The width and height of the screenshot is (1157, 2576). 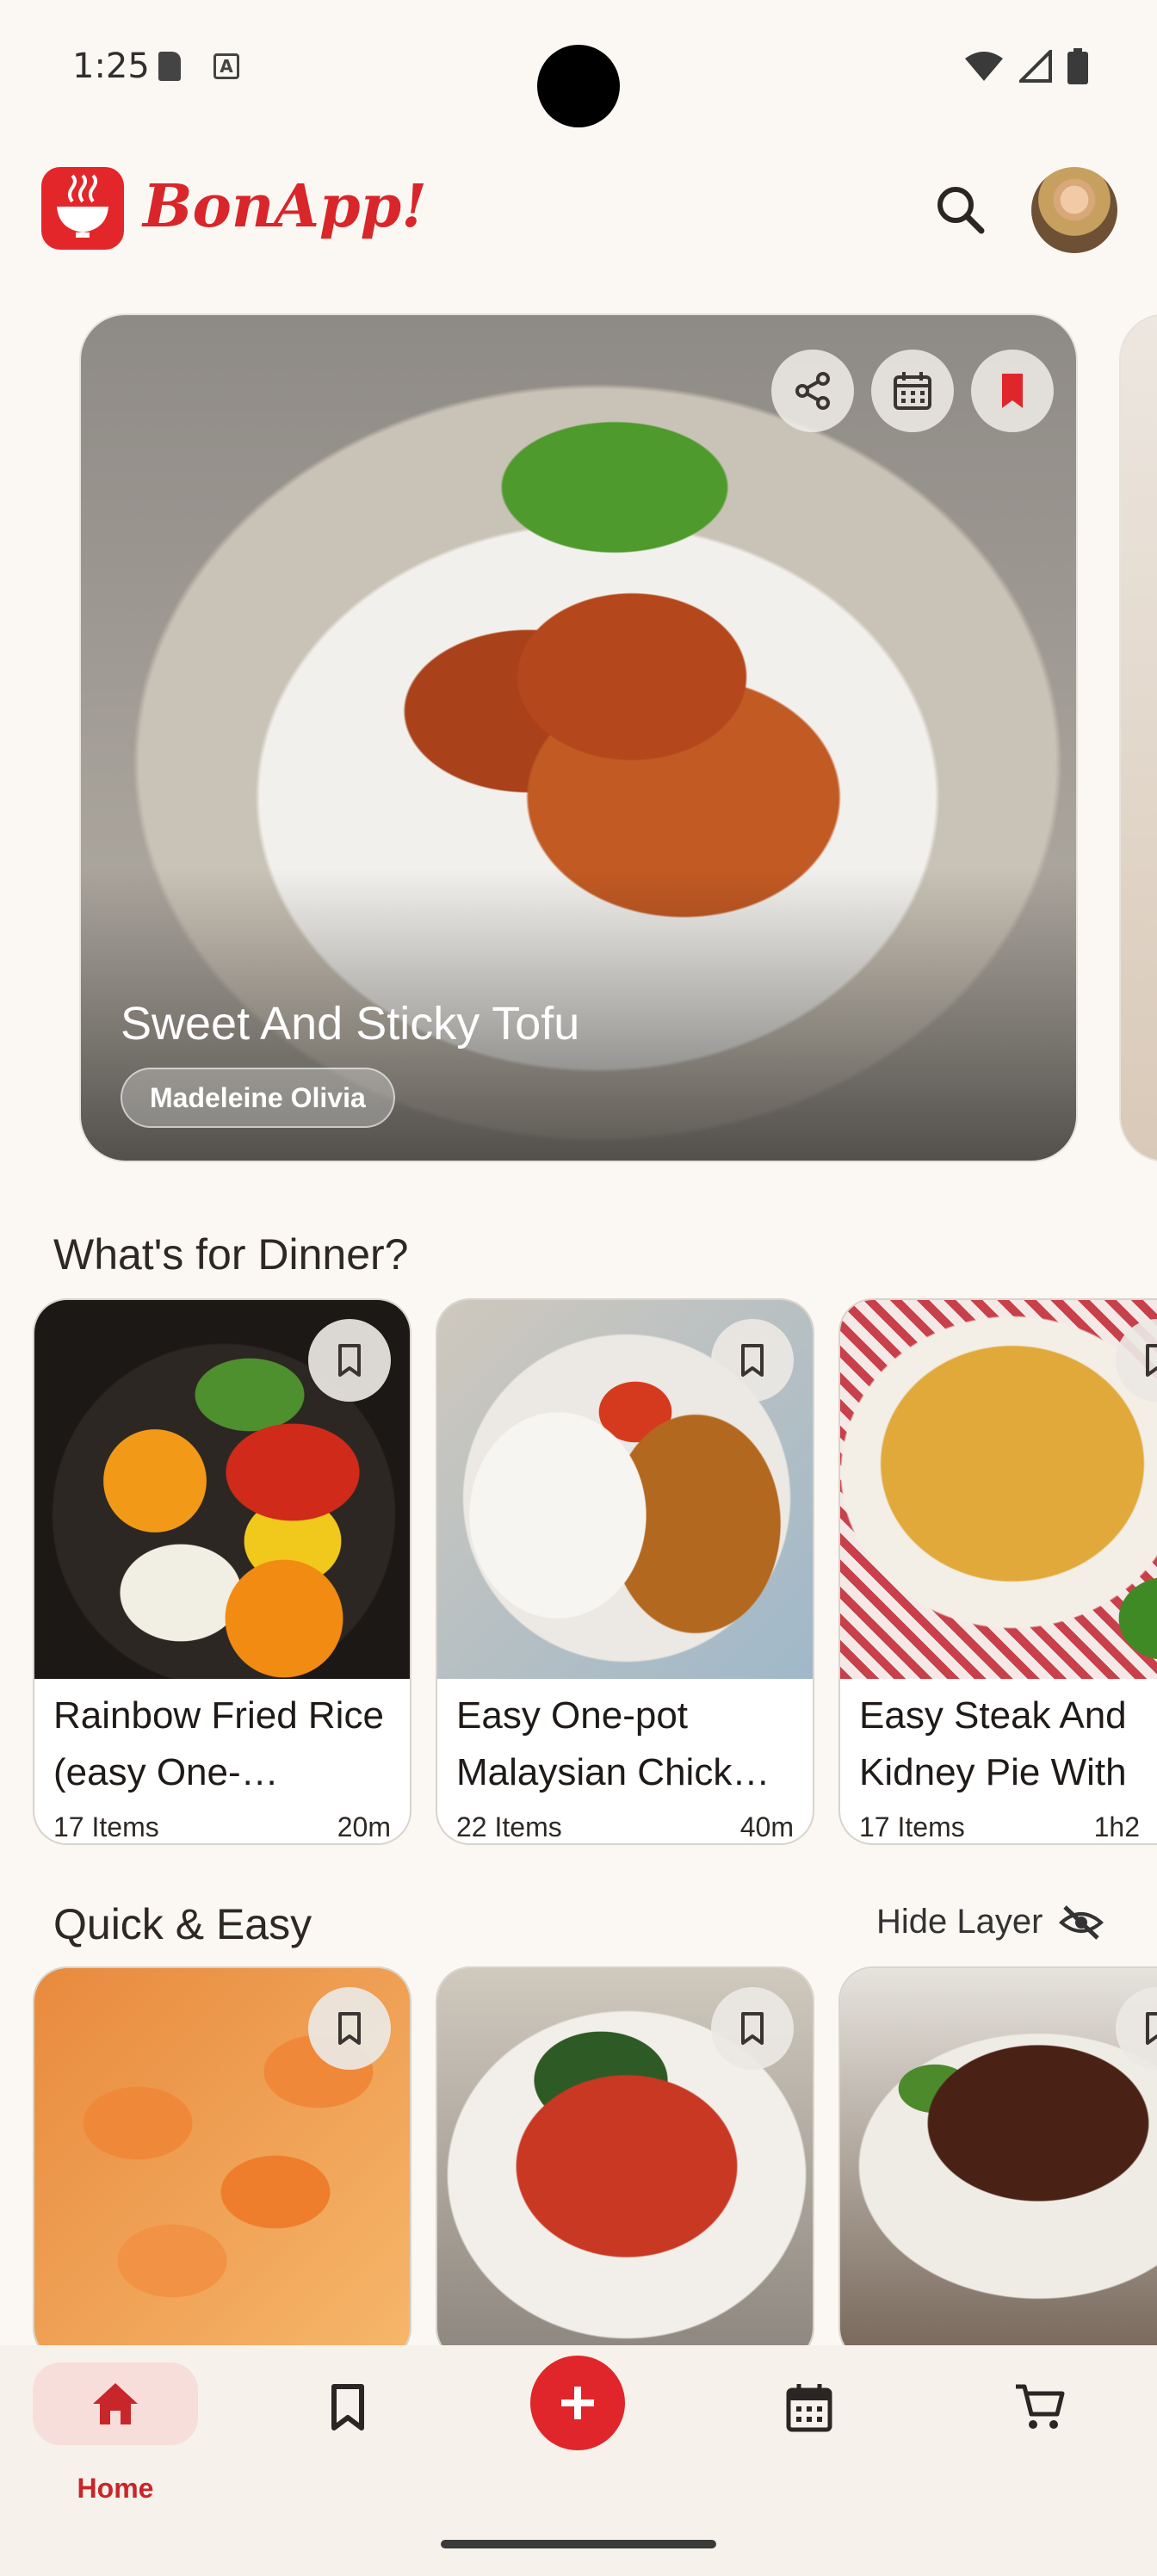 I want to click on section-title-dinner: What's for Dinner?, so click(x=231, y=1255).